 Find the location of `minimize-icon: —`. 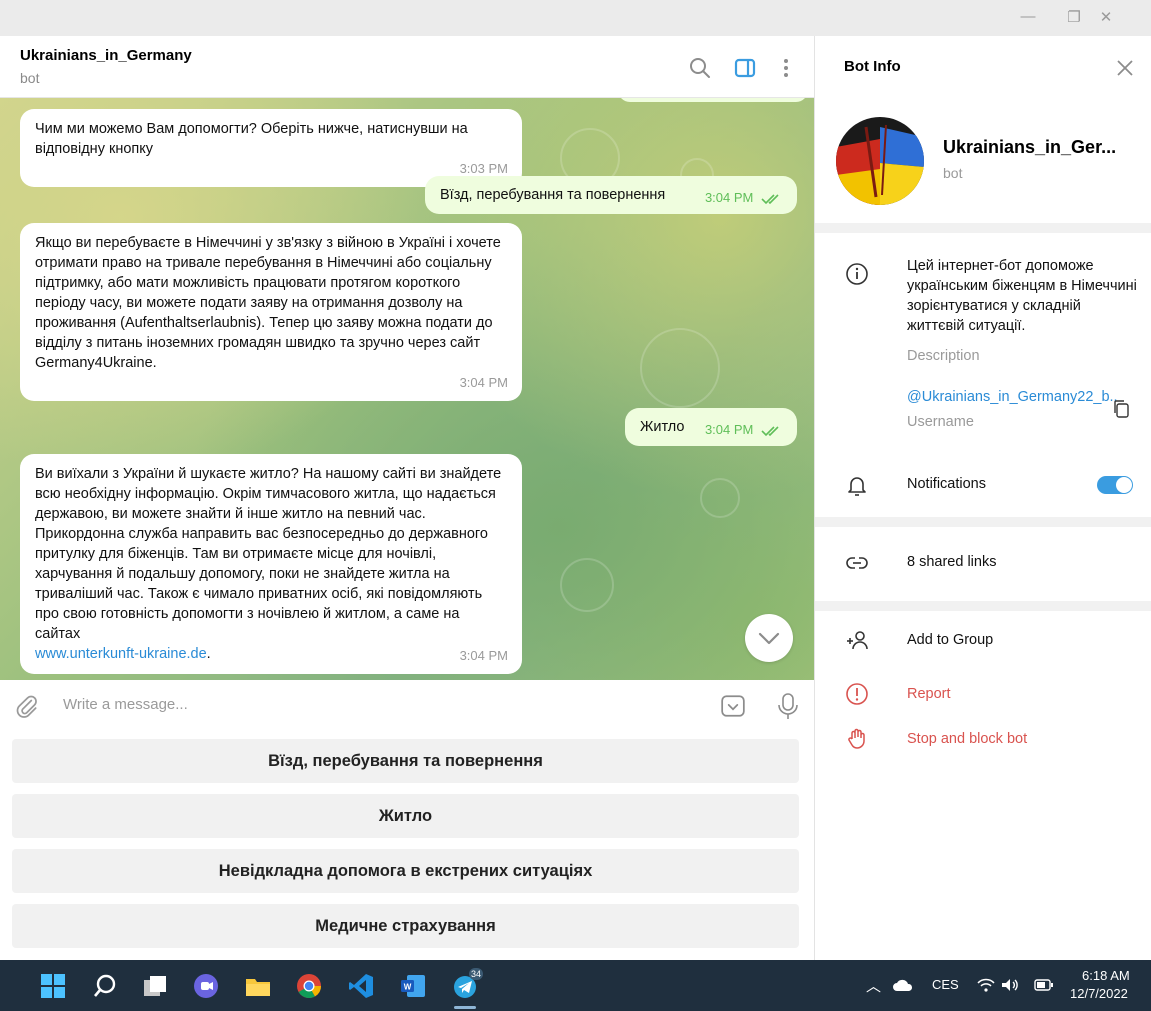

minimize-icon: — is located at coordinates (1028, 16).